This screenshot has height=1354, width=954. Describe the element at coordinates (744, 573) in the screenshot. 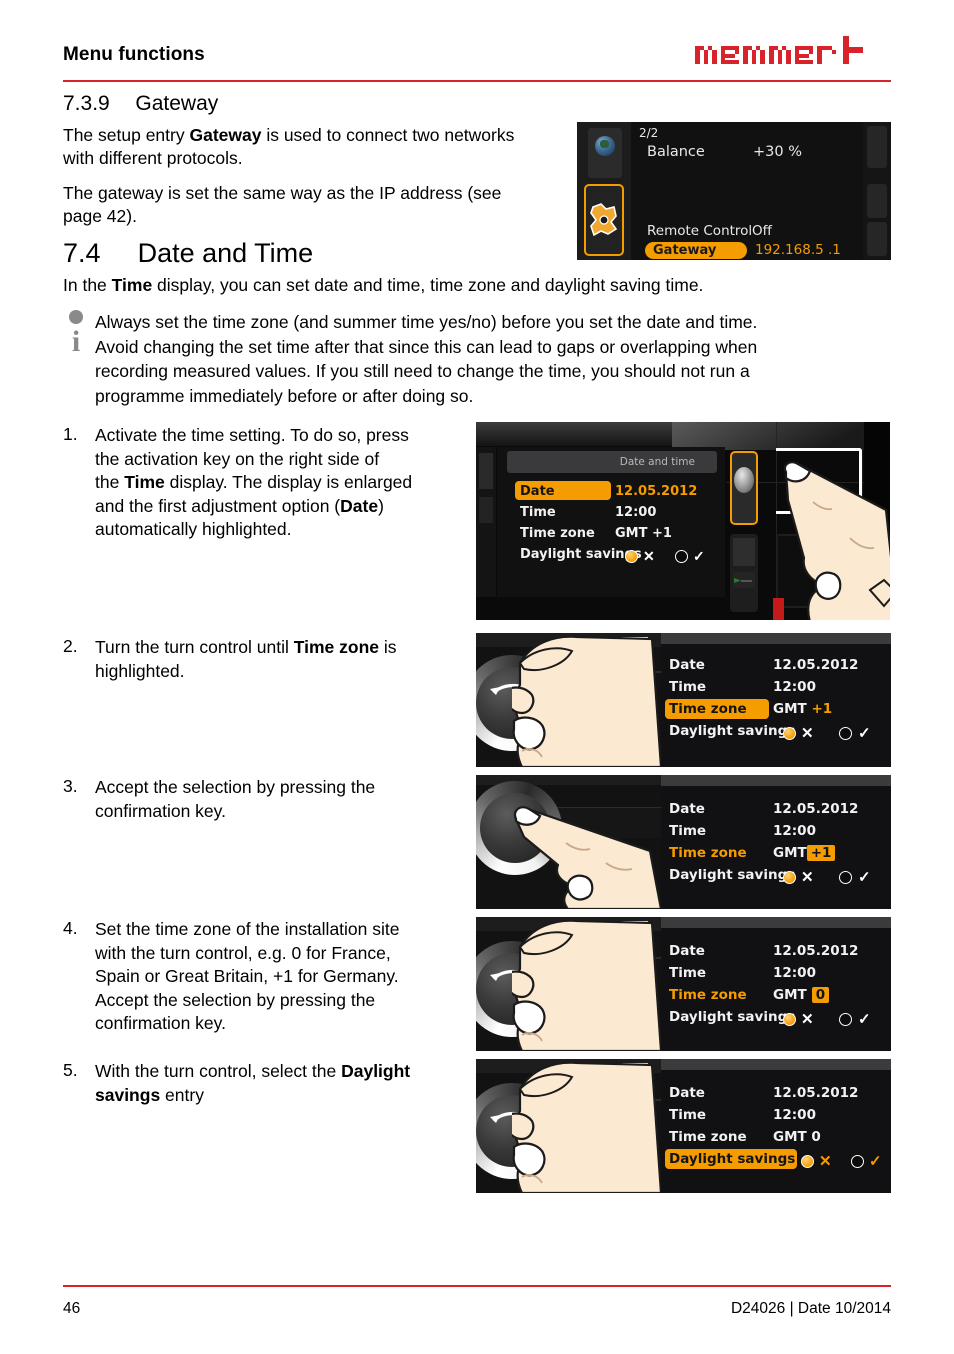

I see `device-side-panel` at that location.